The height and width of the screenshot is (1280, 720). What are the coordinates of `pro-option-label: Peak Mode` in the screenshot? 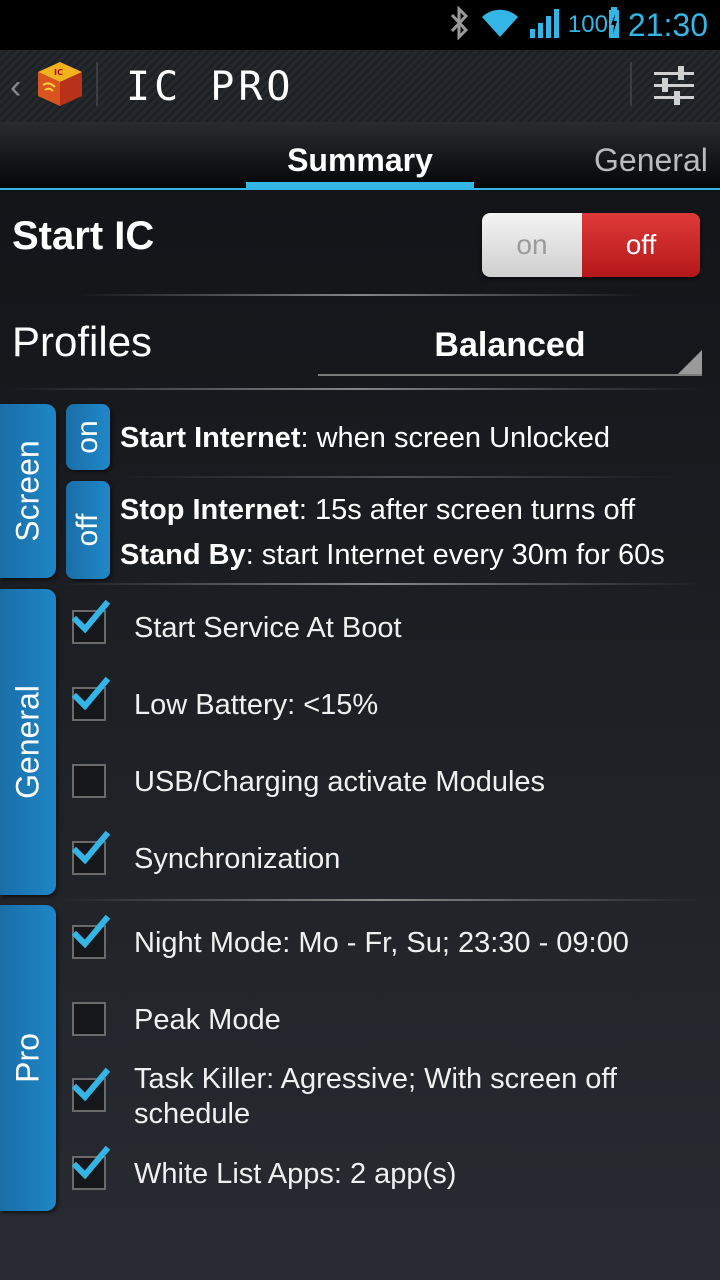 It's located at (207, 1020).